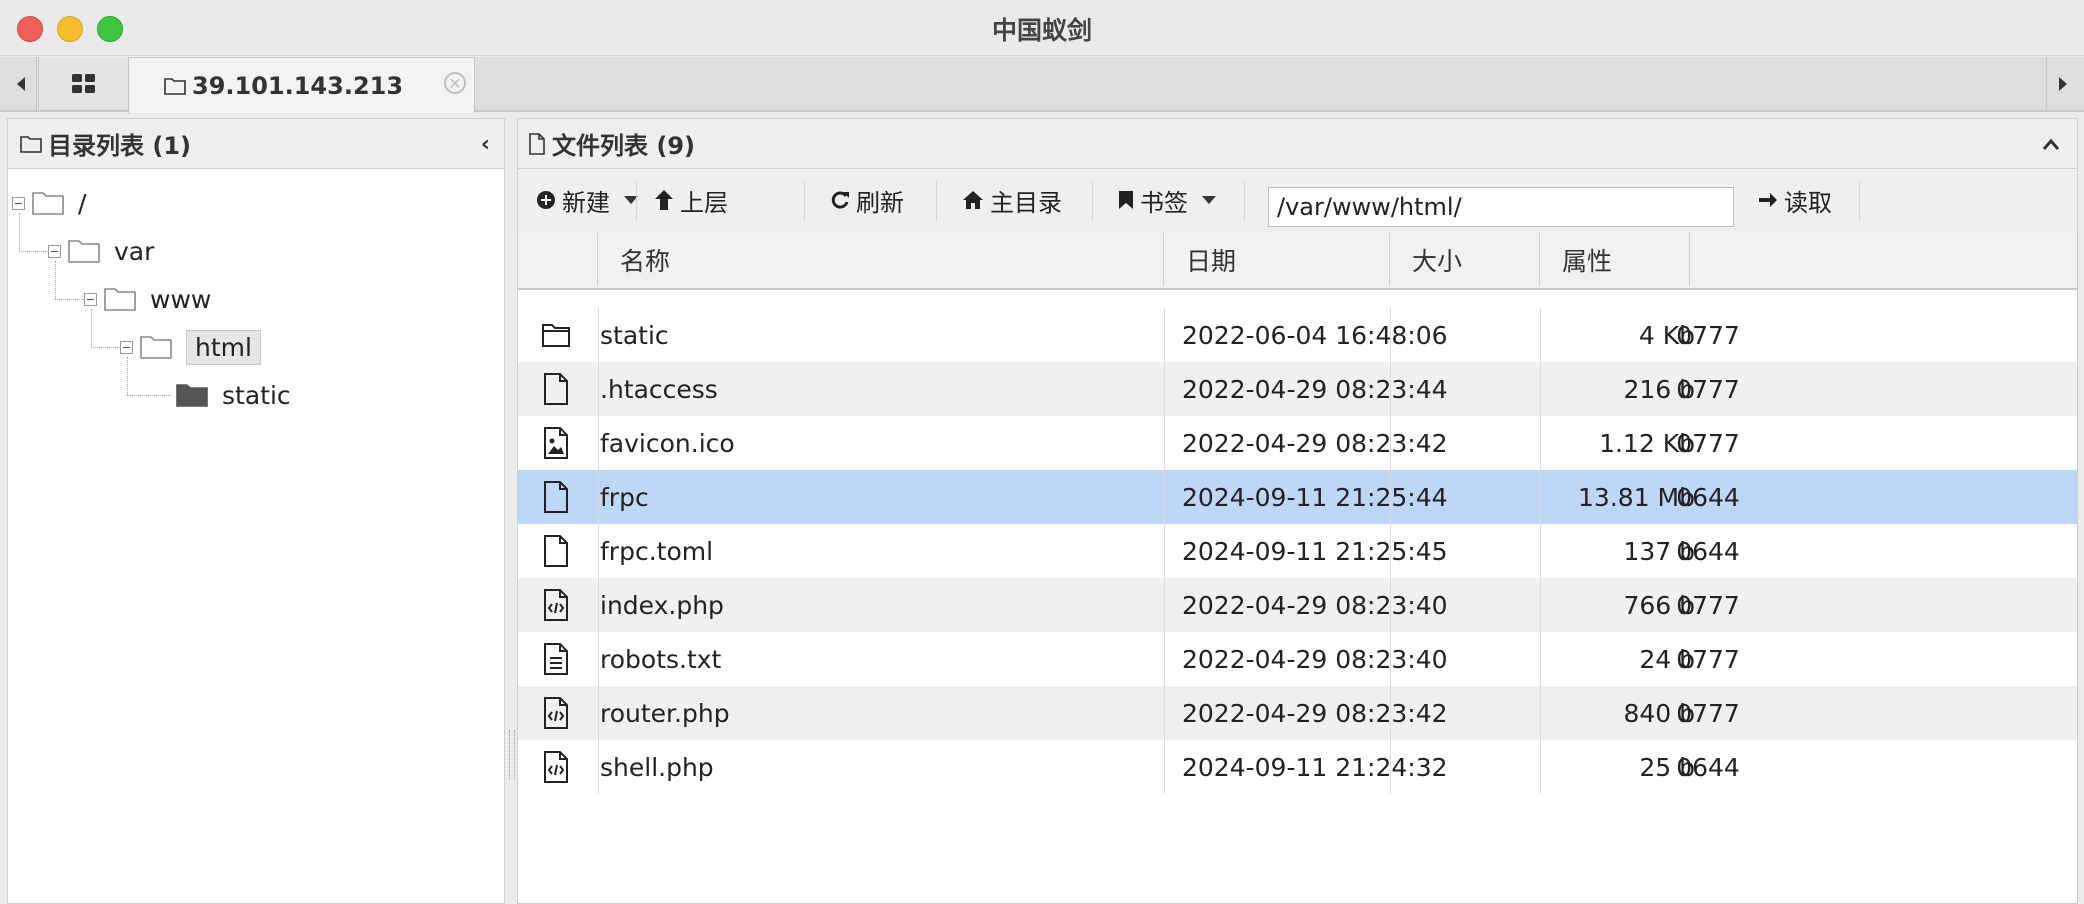 This screenshot has width=2084, height=904. Describe the element at coordinates (665, 713) in the screenshot. I see `file-name: router.php` at that location.